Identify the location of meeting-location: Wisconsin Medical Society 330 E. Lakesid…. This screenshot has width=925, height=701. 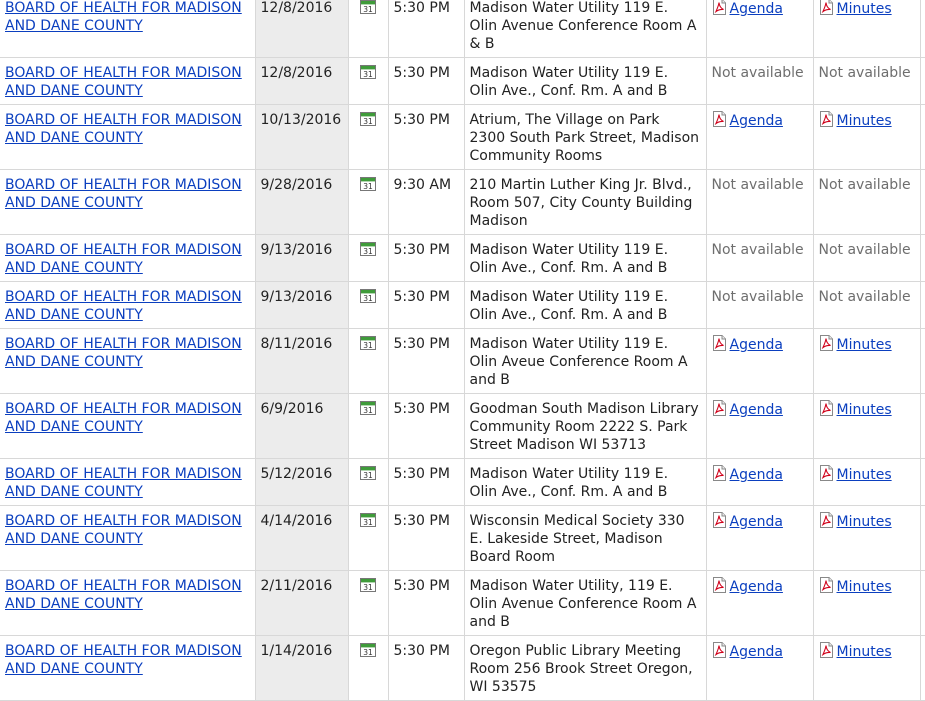
(585, 538).